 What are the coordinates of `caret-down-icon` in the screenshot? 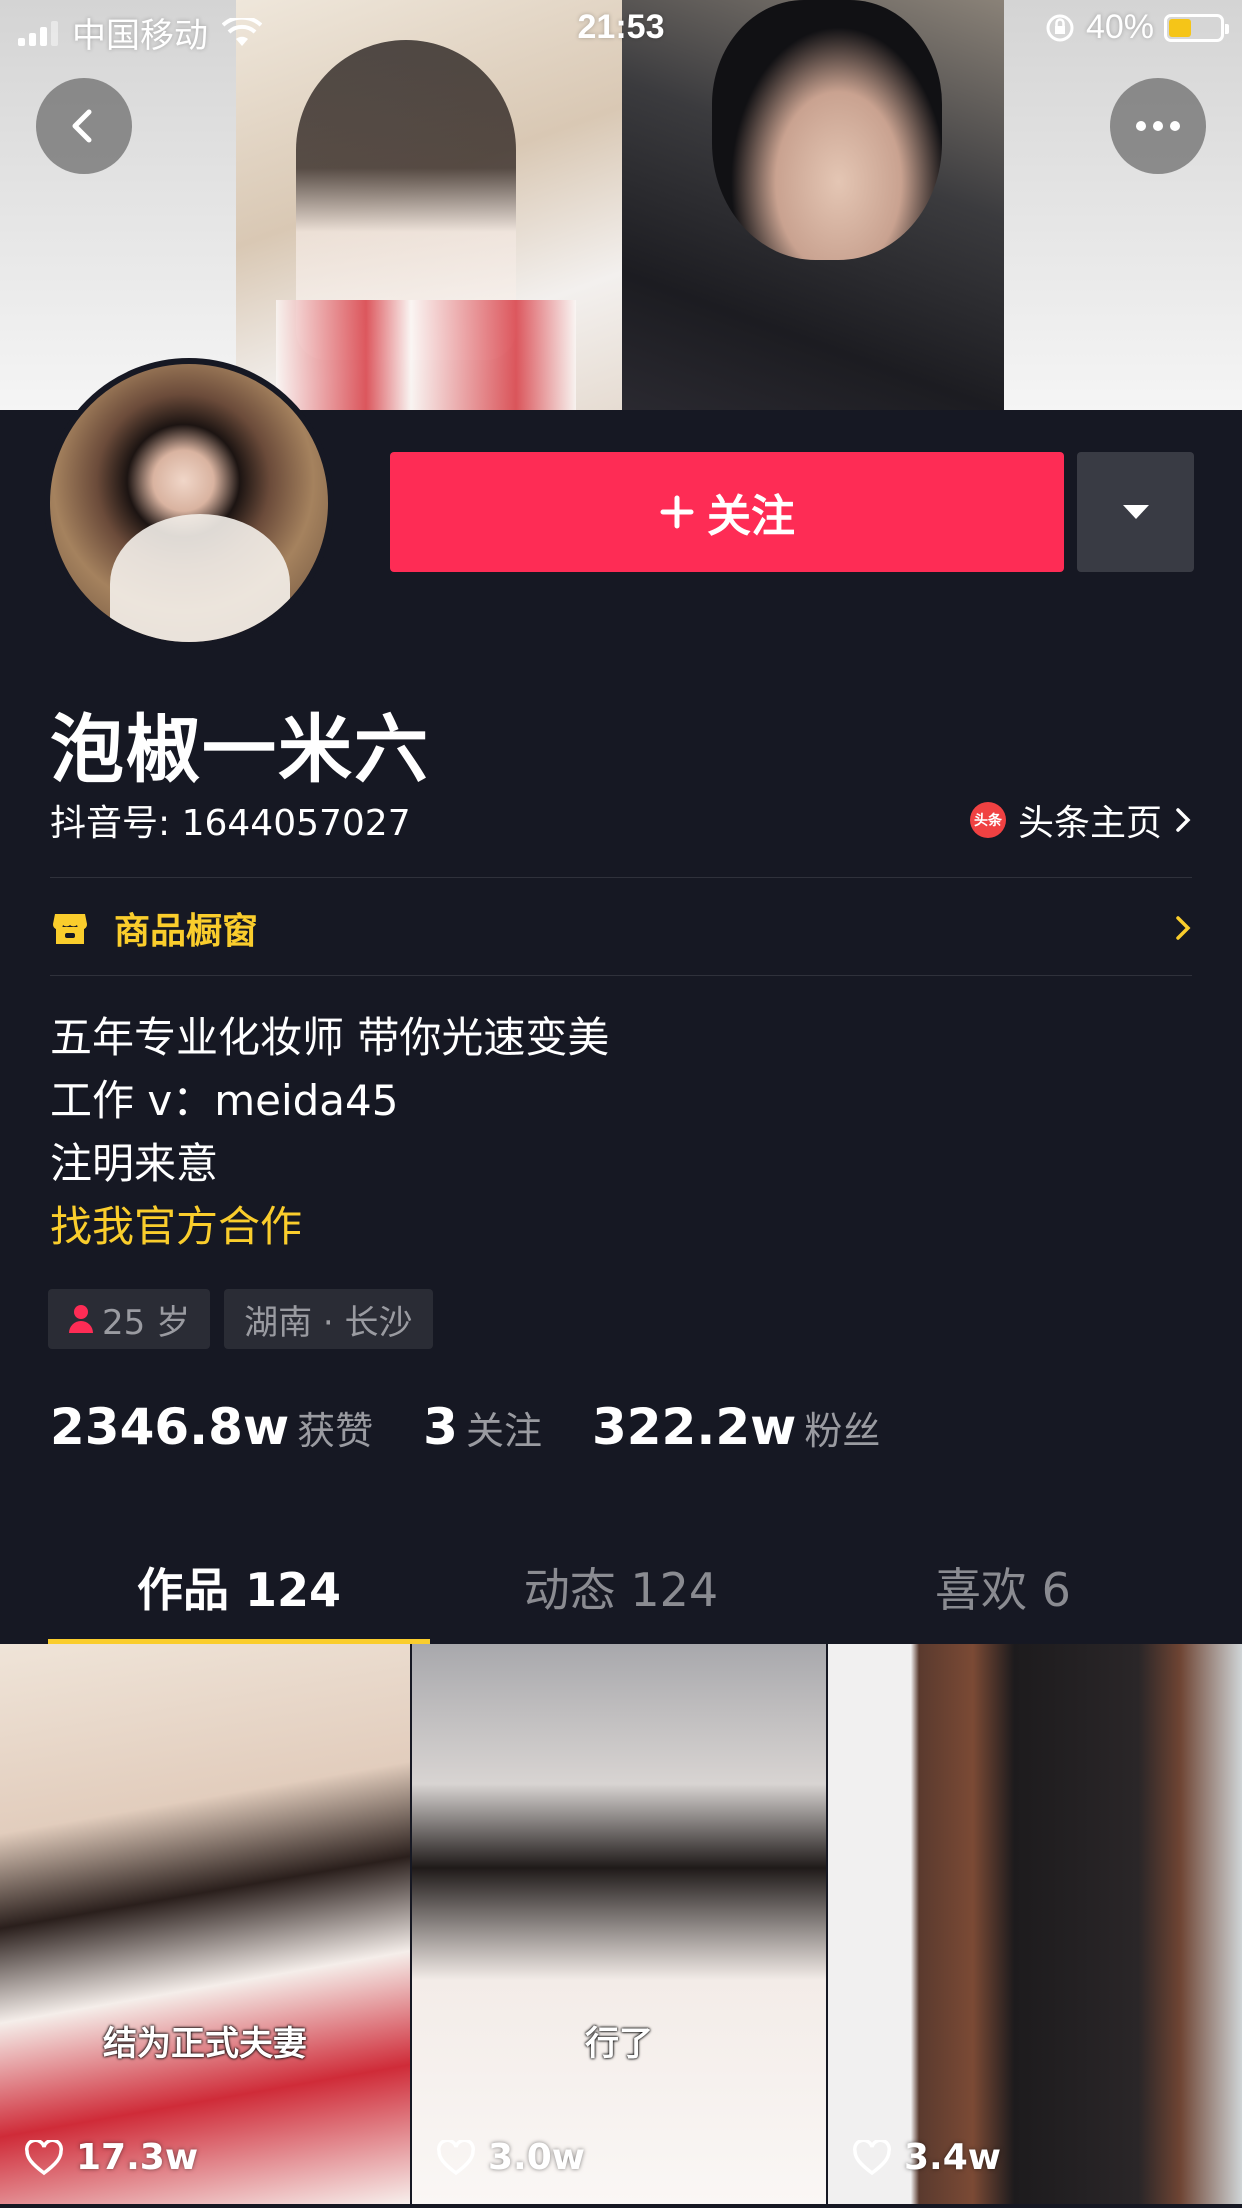 It's located at (1135, 512).